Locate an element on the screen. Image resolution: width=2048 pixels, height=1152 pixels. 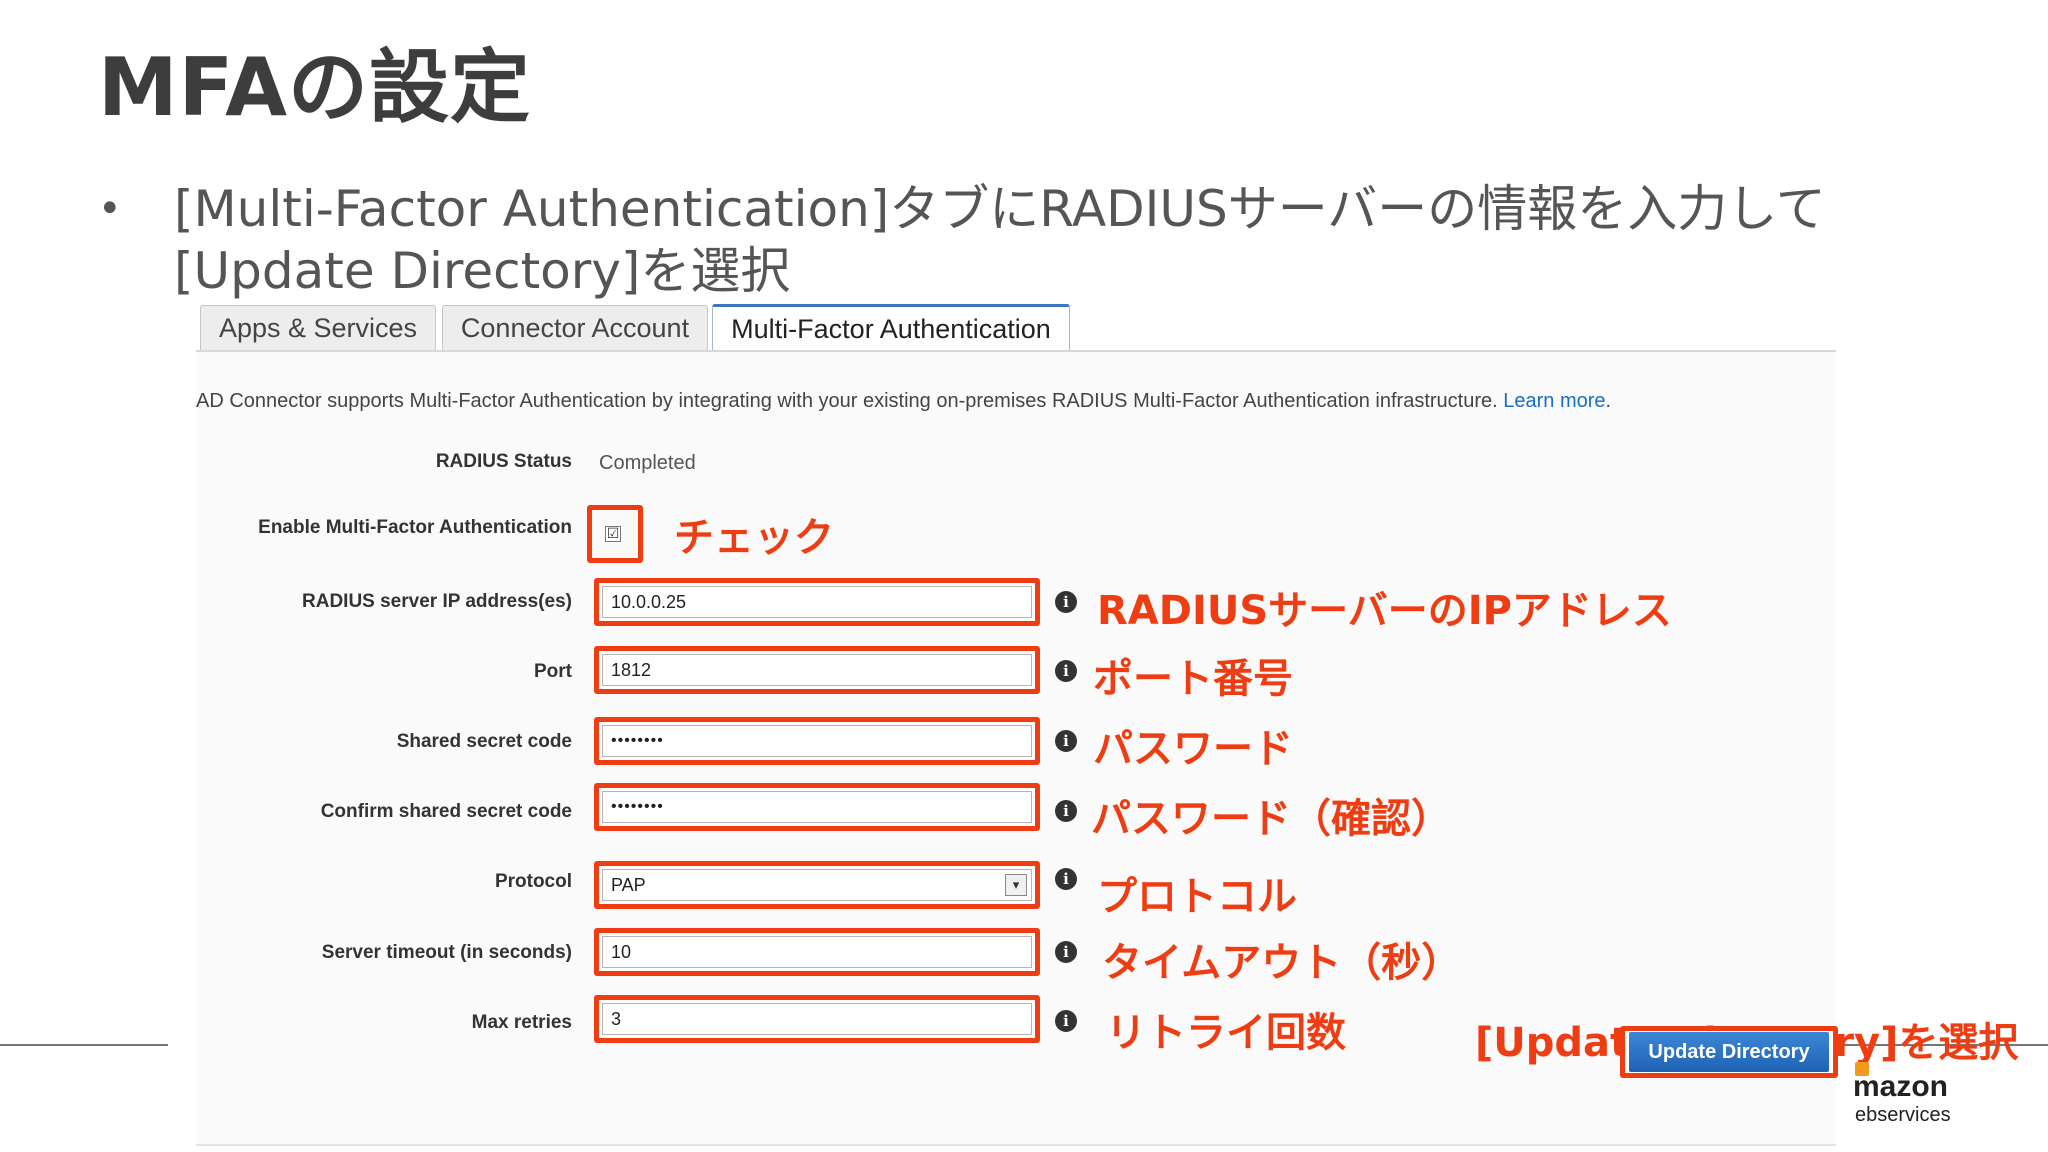
port-label: Port is located at coordinates (553, 671).